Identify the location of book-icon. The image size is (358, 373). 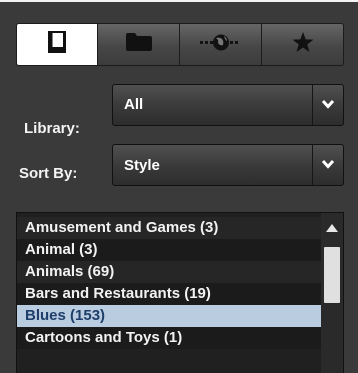
(57, 44).